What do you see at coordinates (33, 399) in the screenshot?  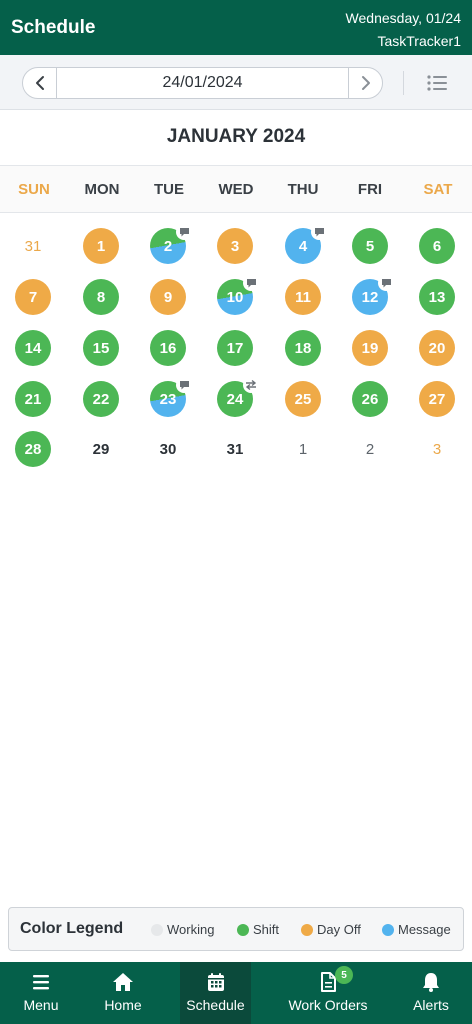 I see `calendar-day: 21` at bounding box center [33, 399].